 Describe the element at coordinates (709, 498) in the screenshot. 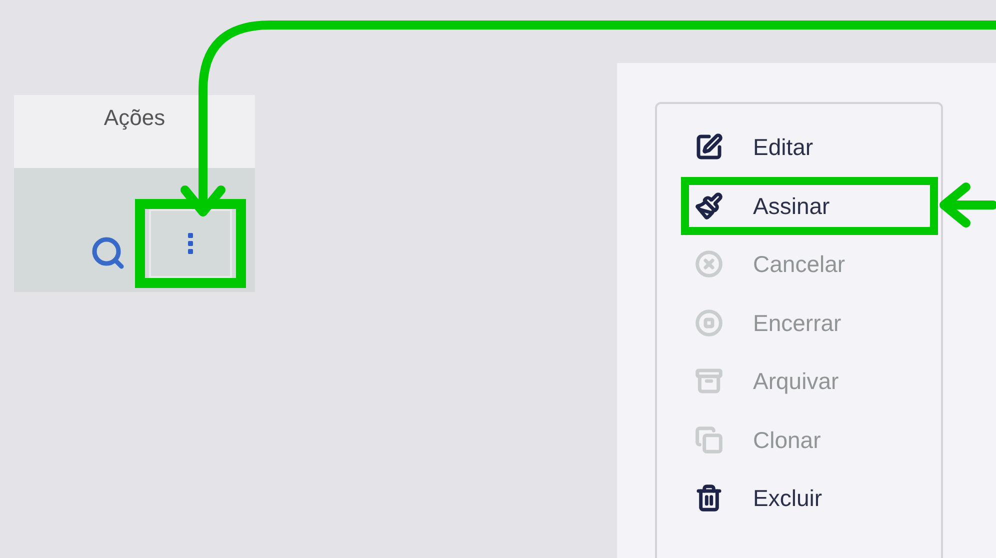

I see `trash-icon` at that location.